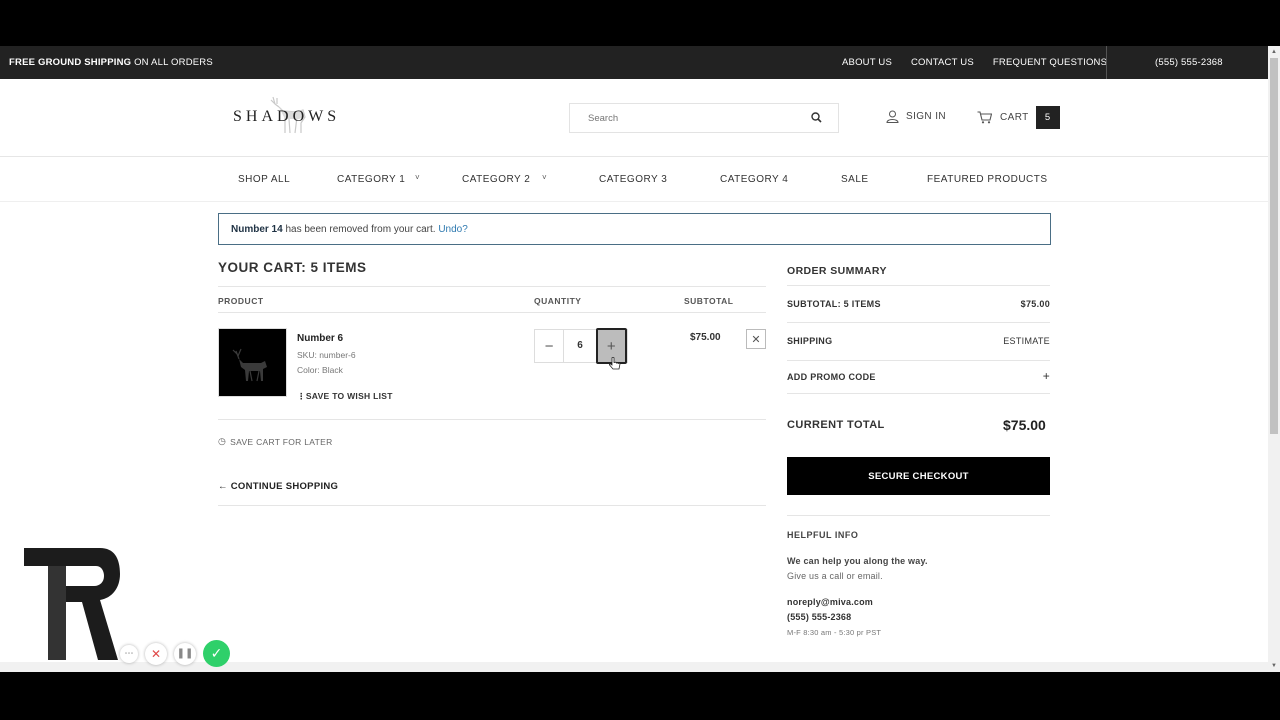 Image resolution: width=1280 pixels, height=720 pixels. Describe the element at coordinates (834, 632) in the screenshot. I see `help-hours: M-F 8:30 am - 5:30 pr PST` at that location.